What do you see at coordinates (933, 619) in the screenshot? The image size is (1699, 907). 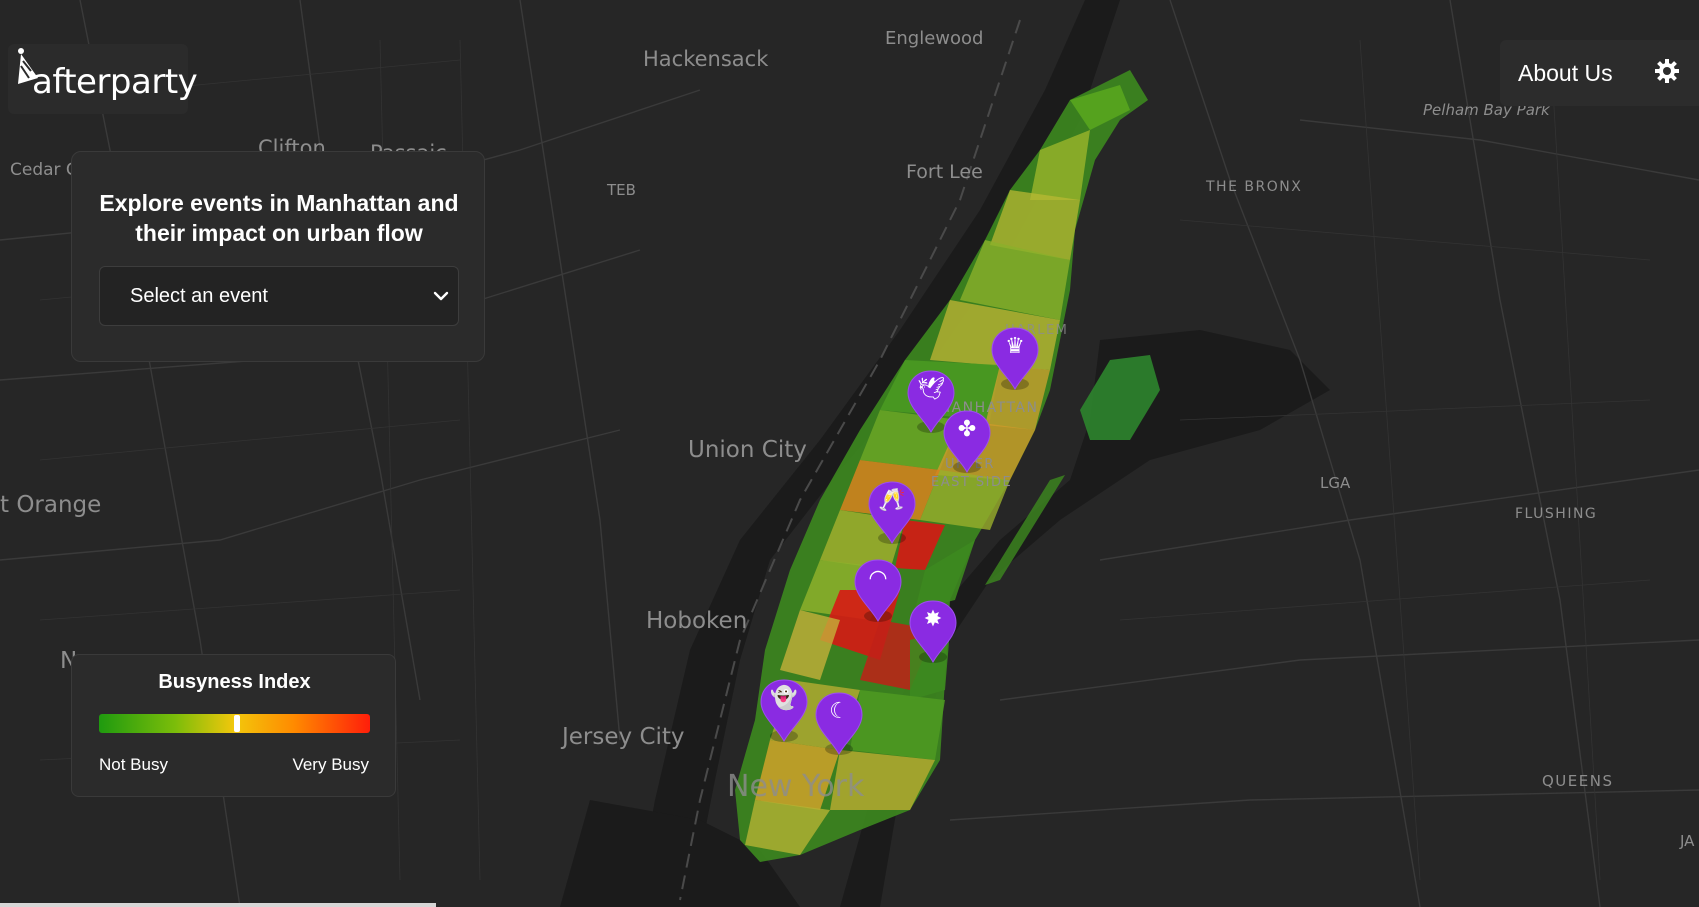 I see `sparkle-icon: ✸` at bounding box center [933, 619].